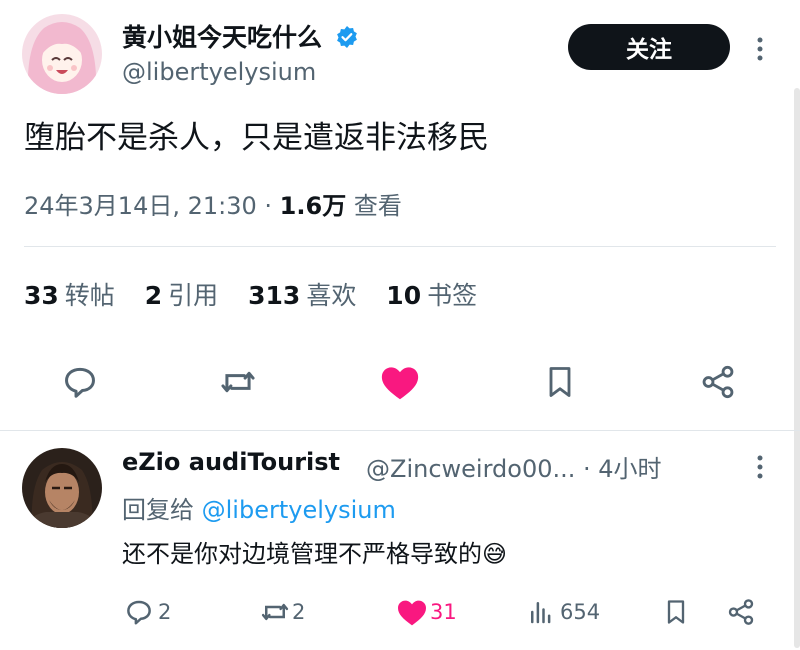 This screenshot has height=650, width=800. Describe the element at coordinates (62, 488) in the screenshot. I see `reply-author-avatar` at that location.